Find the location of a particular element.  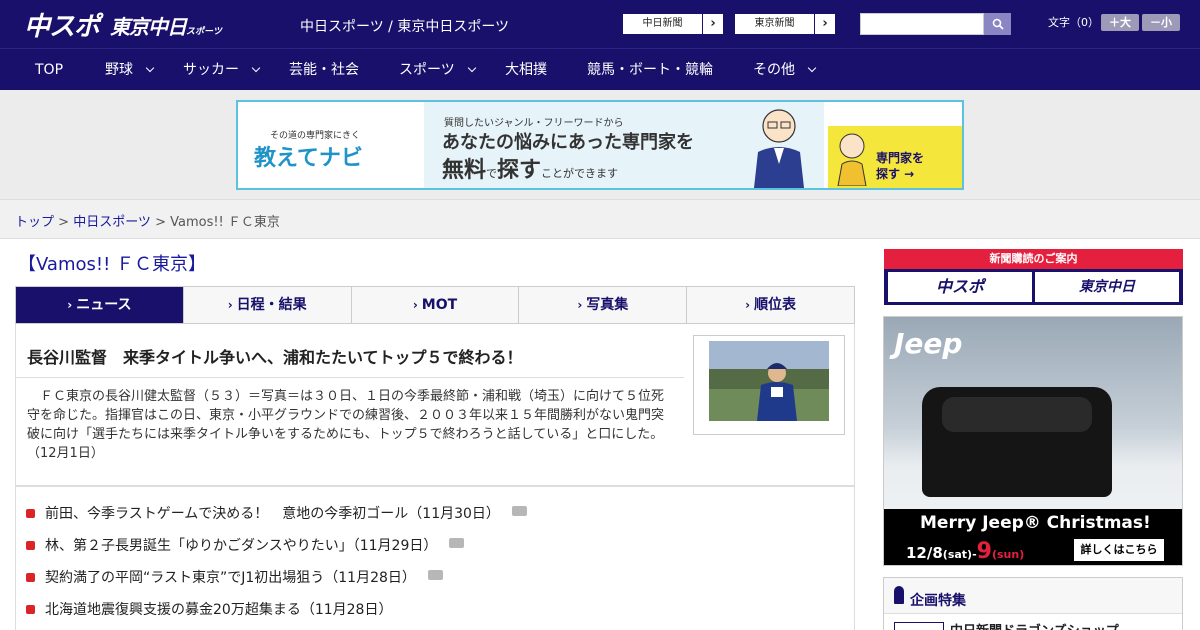

list-item: 北海道地震復興支援の募金20万超集まる（11月28日） is located at coordinates (209, 608).